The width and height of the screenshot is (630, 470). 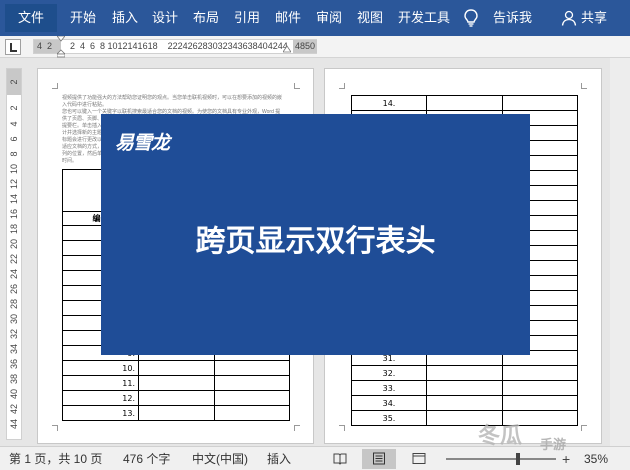 I want to click on file-tab: 文件, so click(x=31, y=18).